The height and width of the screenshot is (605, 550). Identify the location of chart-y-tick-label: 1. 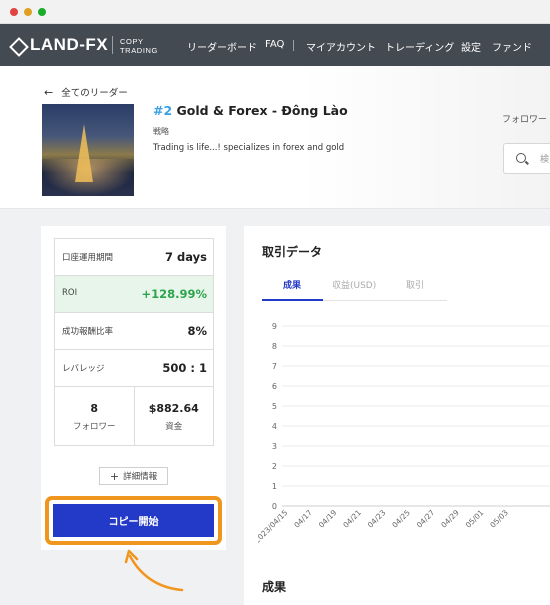
(274, 486).